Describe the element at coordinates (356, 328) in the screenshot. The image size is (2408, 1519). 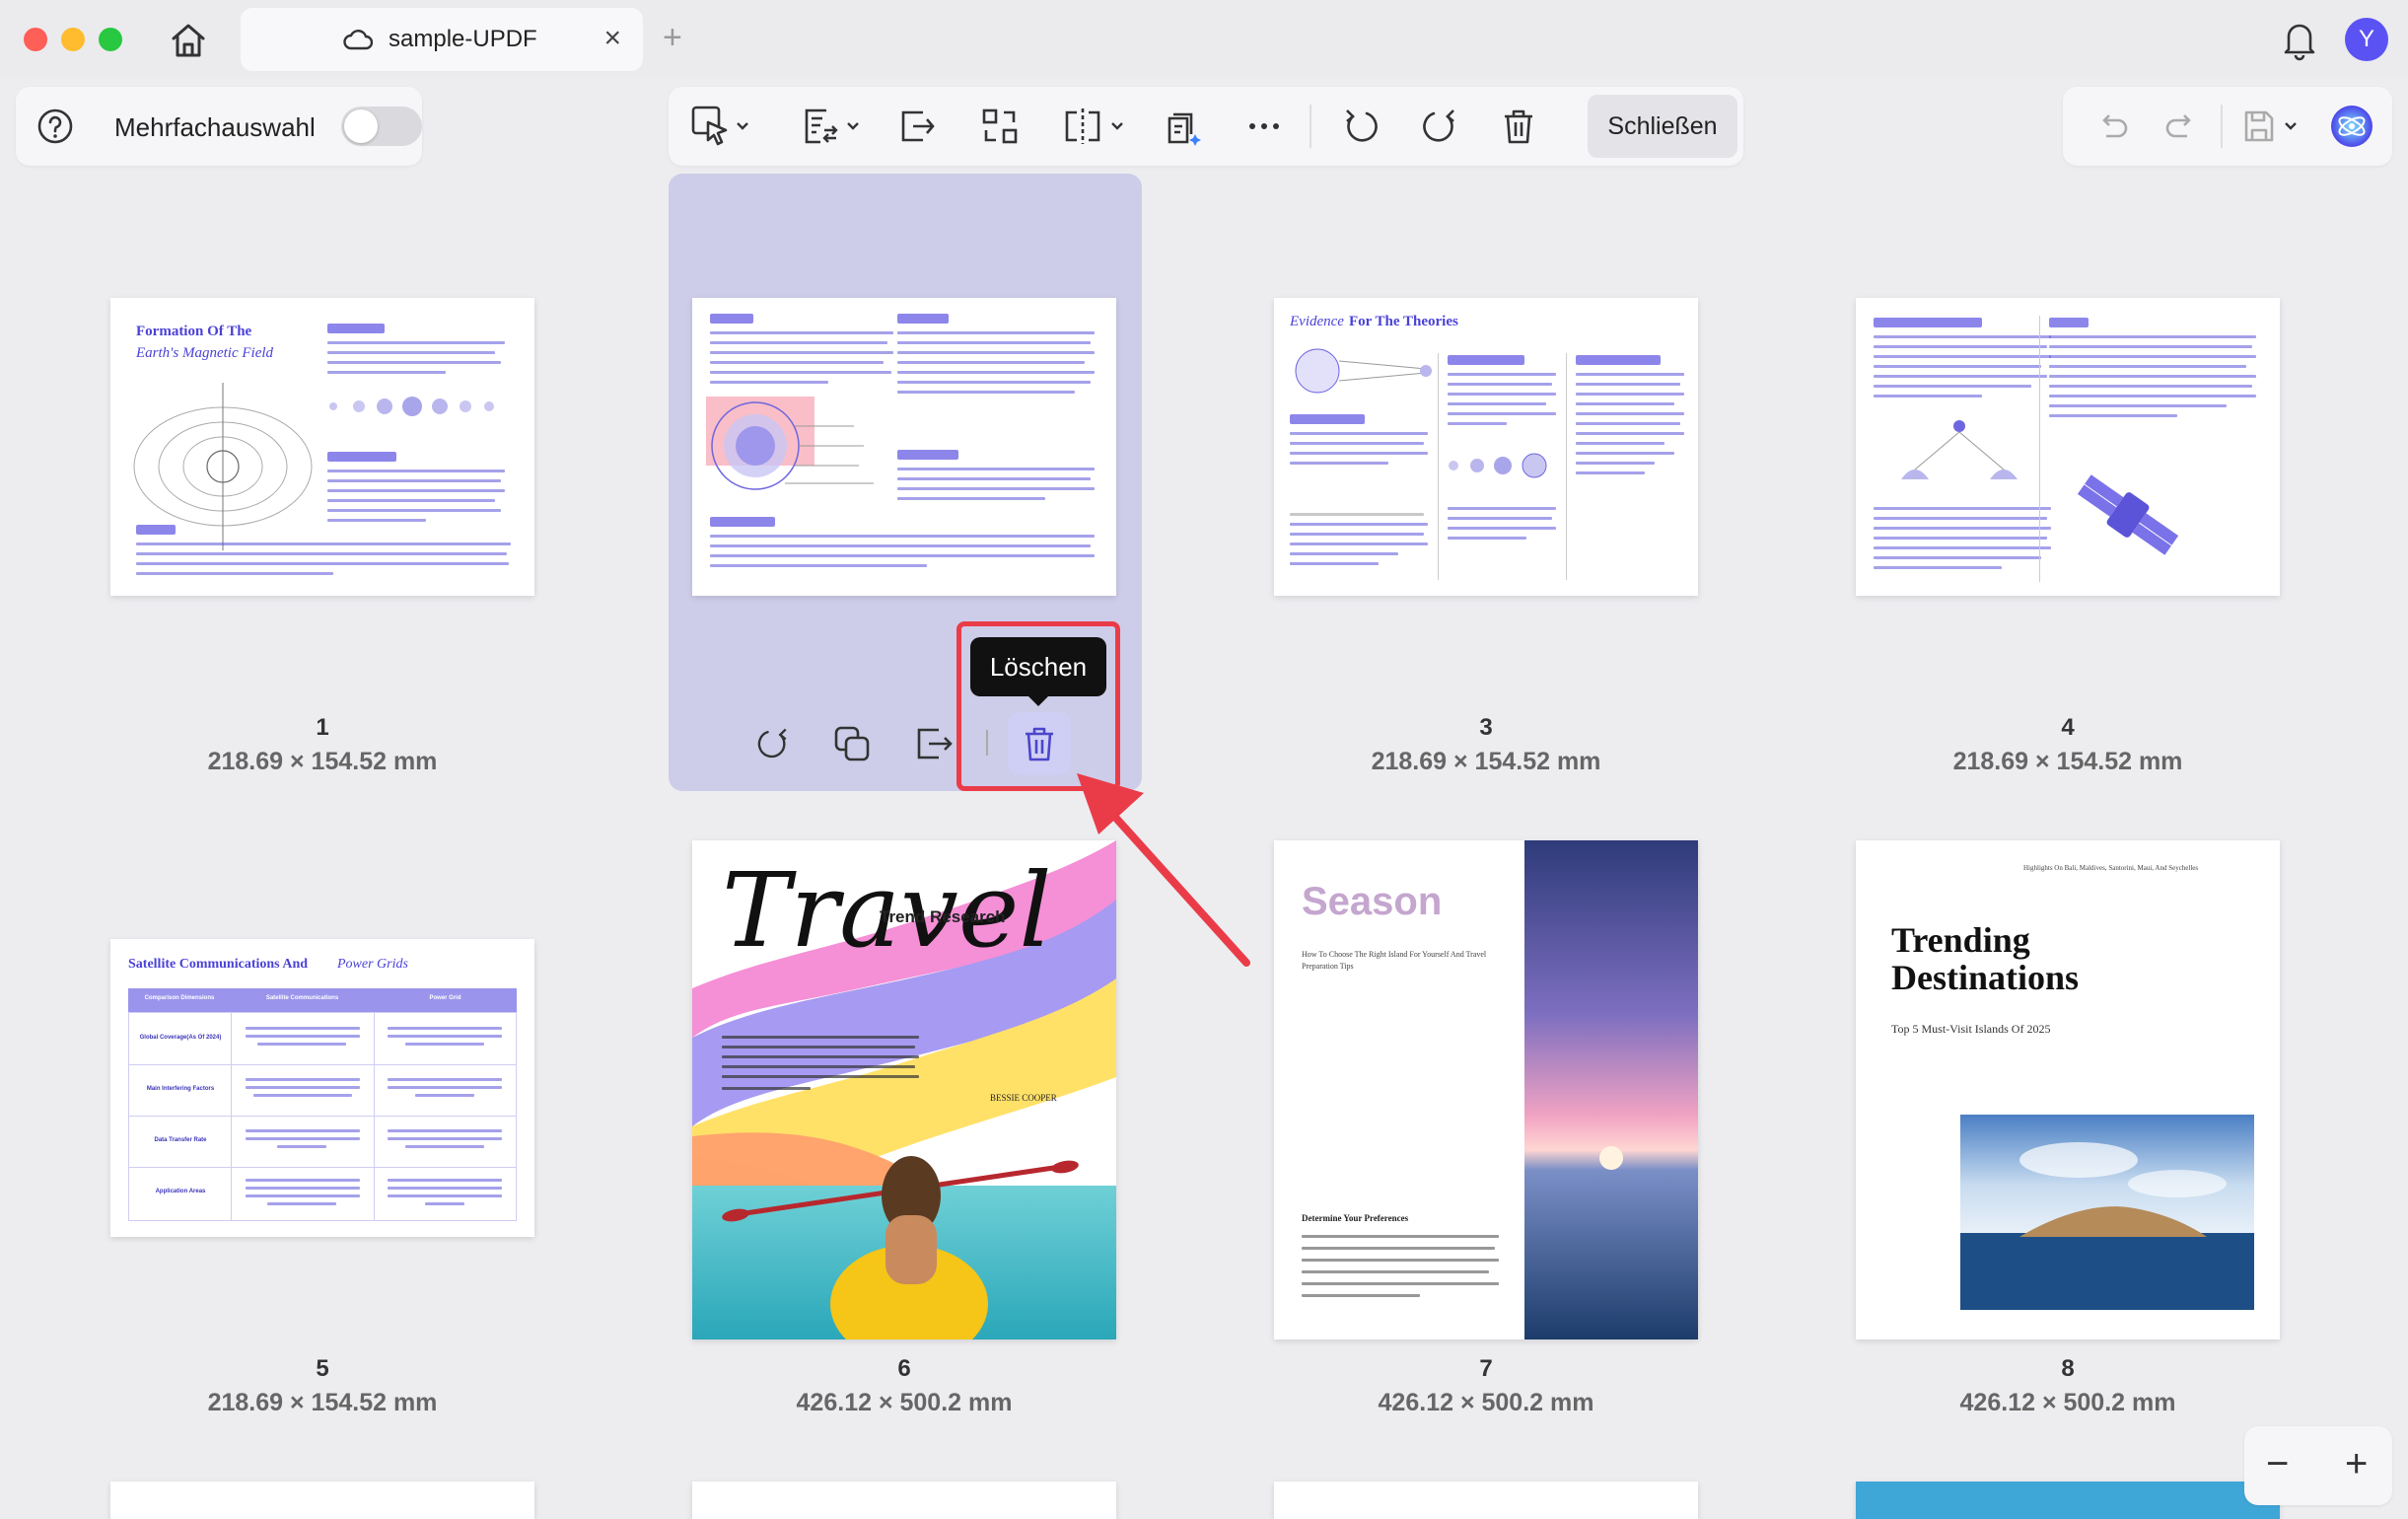
I see `section-tag` at that location.